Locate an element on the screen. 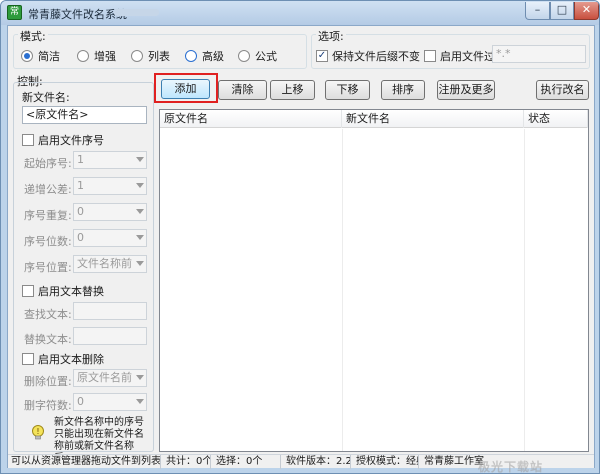 This screenshot has width=600, height=474. enable-delete-checkbox: 启用文本删除 is located at coordinates (63, 359).